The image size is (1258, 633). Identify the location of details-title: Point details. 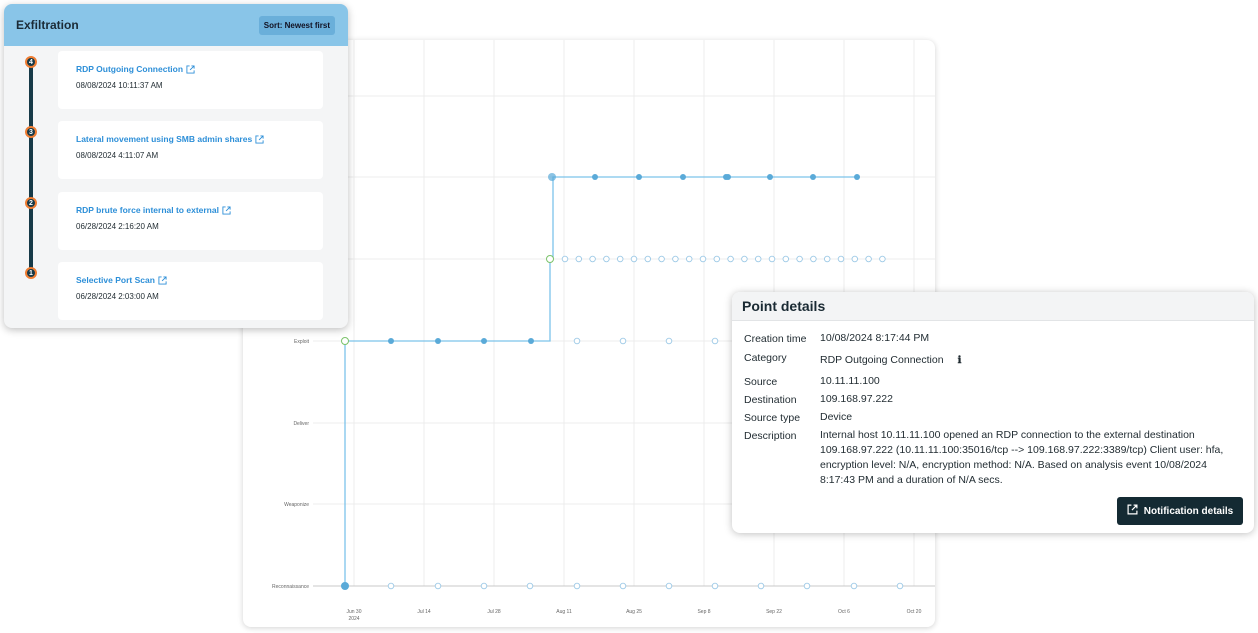
(993, 306).